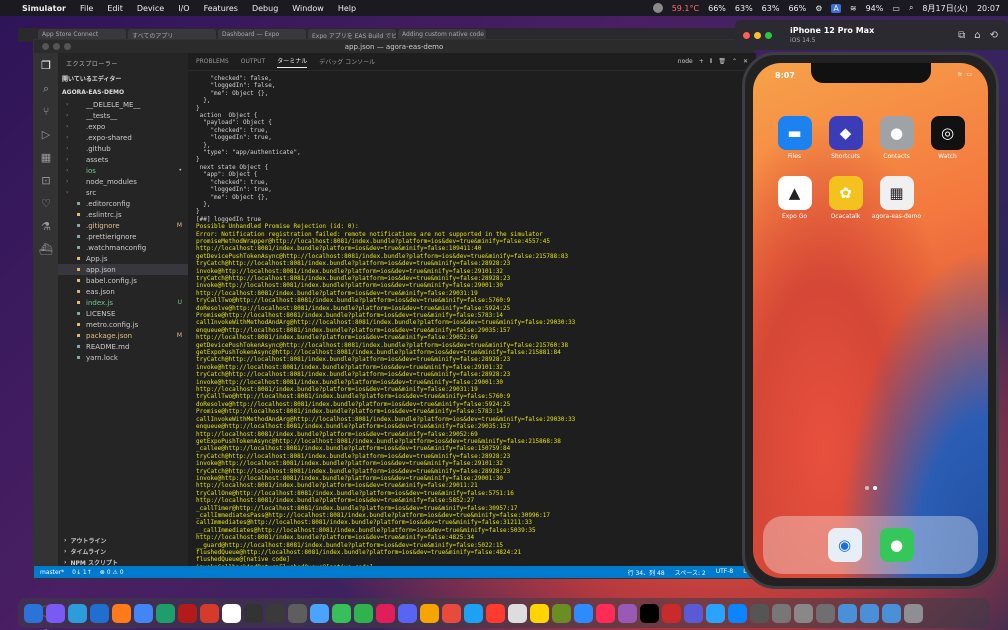  Describe the element at coordinates (123, 335) in the screenshot. I see `tree-file: ▪ package.json M` at that location.